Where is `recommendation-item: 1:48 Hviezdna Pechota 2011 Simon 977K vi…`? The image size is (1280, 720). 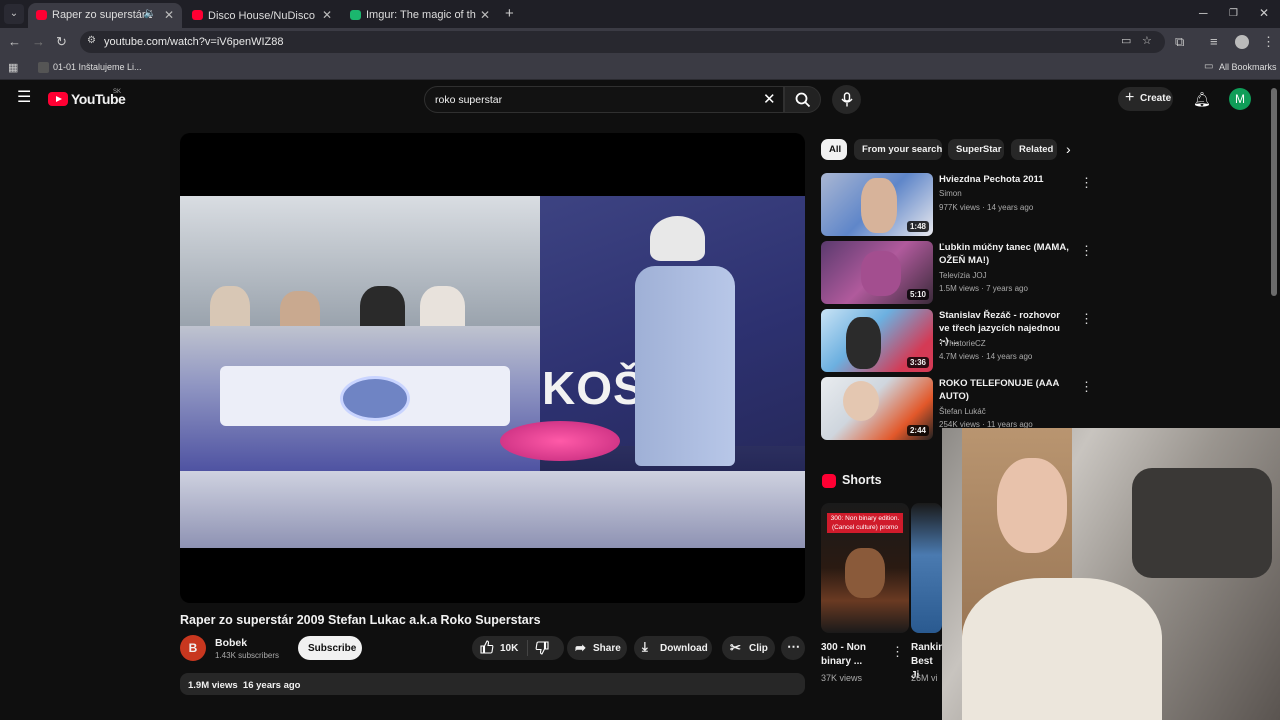 recommendation-item: 1:48 Hviezdna Pechota 2011 Simon 977K vi… is located at coordinates (961, 205).